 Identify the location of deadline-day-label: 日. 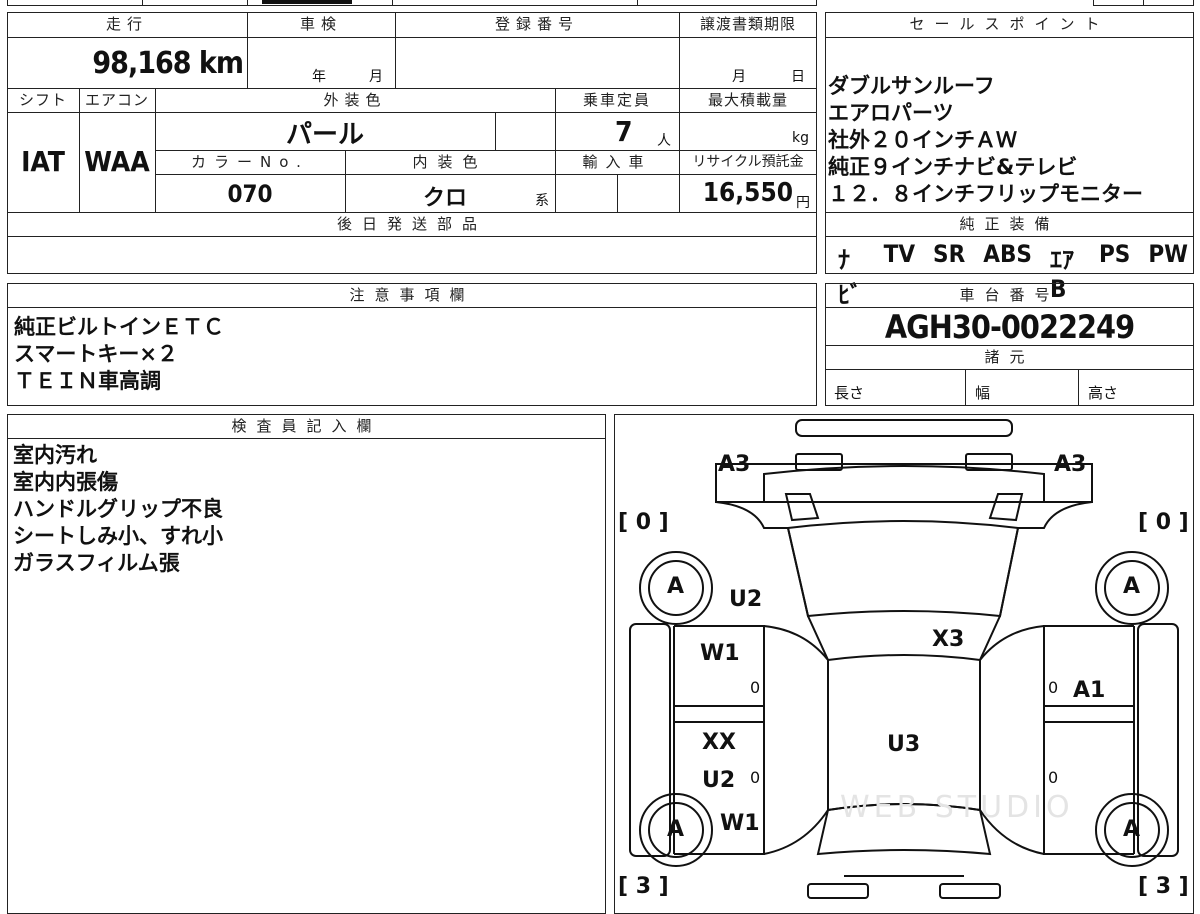
(798, 77).